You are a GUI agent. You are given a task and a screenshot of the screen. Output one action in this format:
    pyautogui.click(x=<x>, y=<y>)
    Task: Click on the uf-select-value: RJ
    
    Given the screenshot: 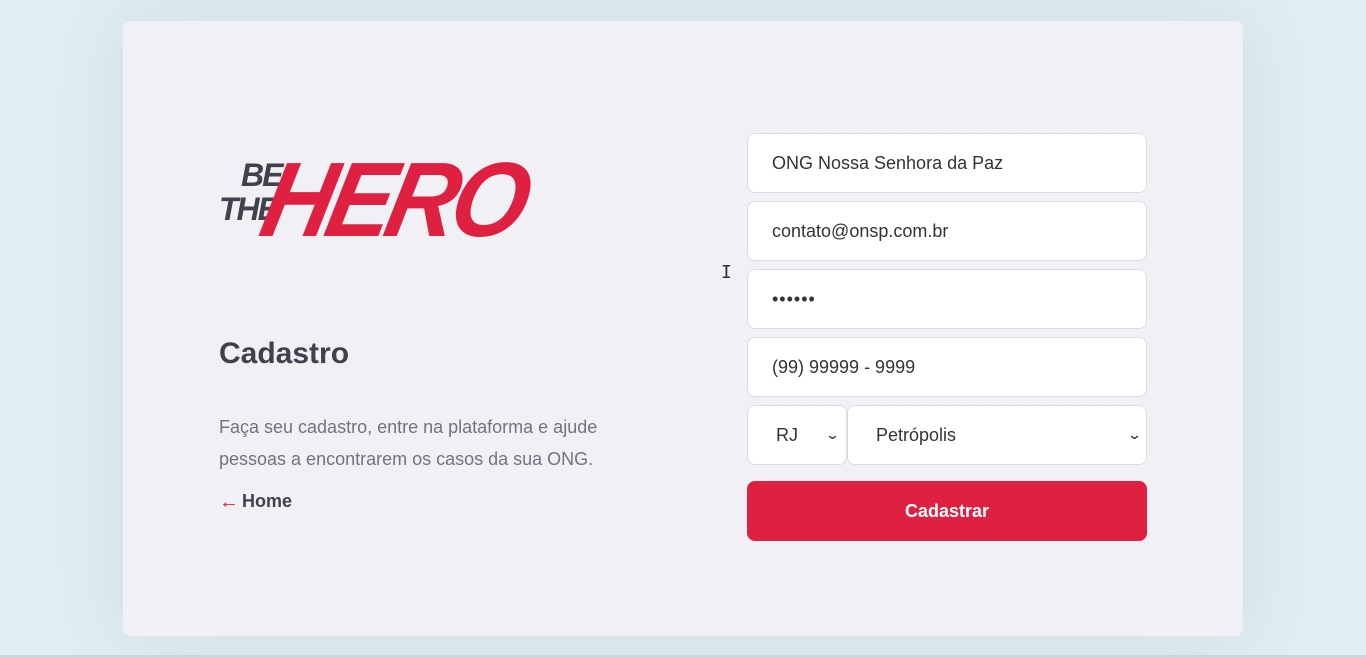 What is the action you would take?
    pyautogui.click(x=787, y=434)
    